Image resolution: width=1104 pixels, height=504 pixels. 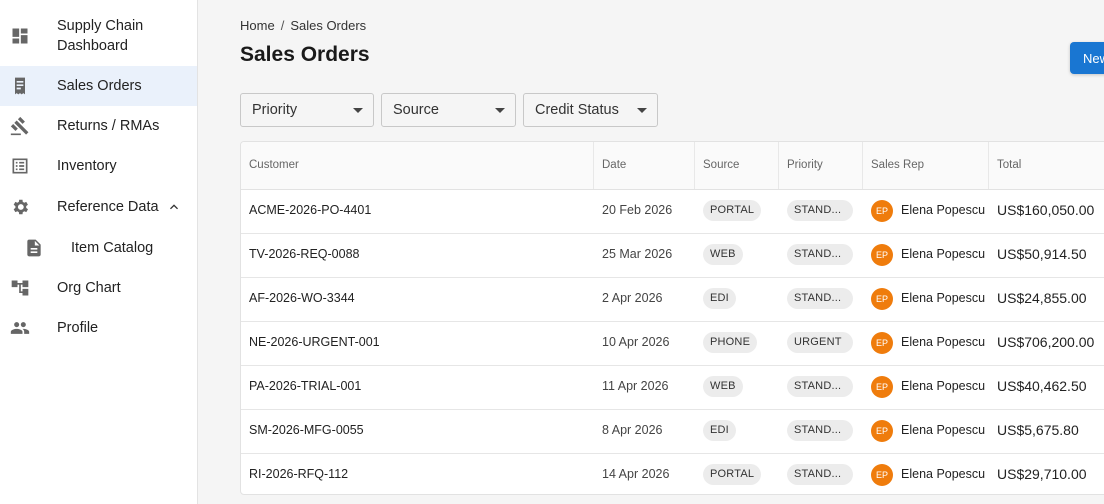 I want to click on sidebar-item-reference-data: Reference Data, so click(x=98, y=207).